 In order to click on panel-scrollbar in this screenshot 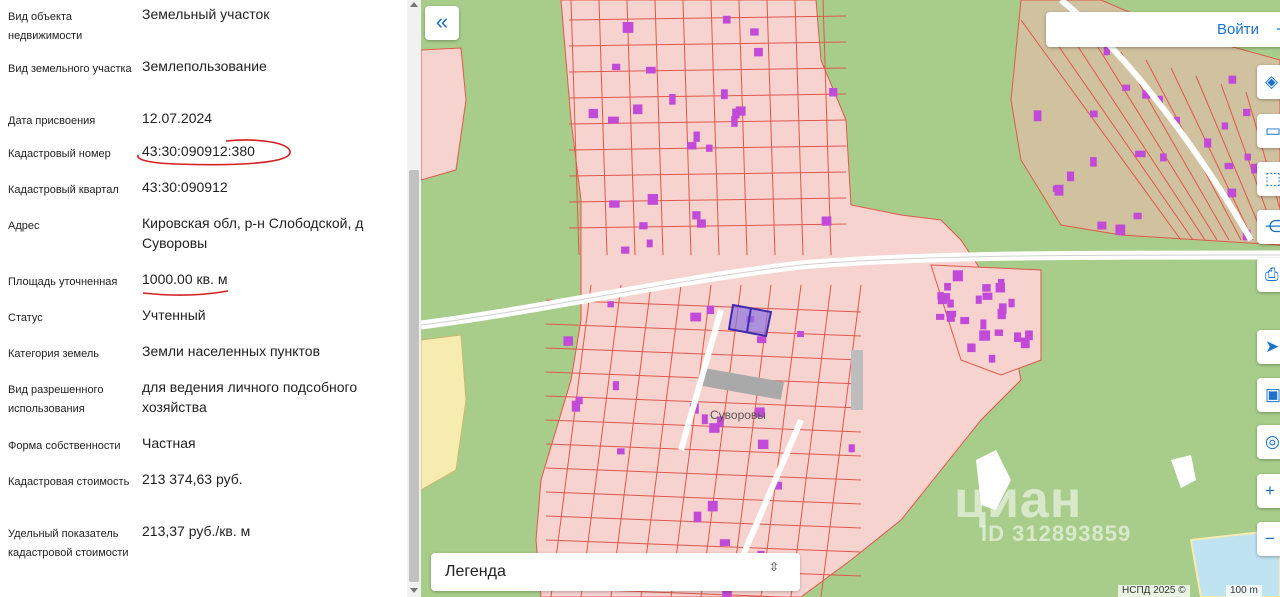, I will do `click(414, 298)`.